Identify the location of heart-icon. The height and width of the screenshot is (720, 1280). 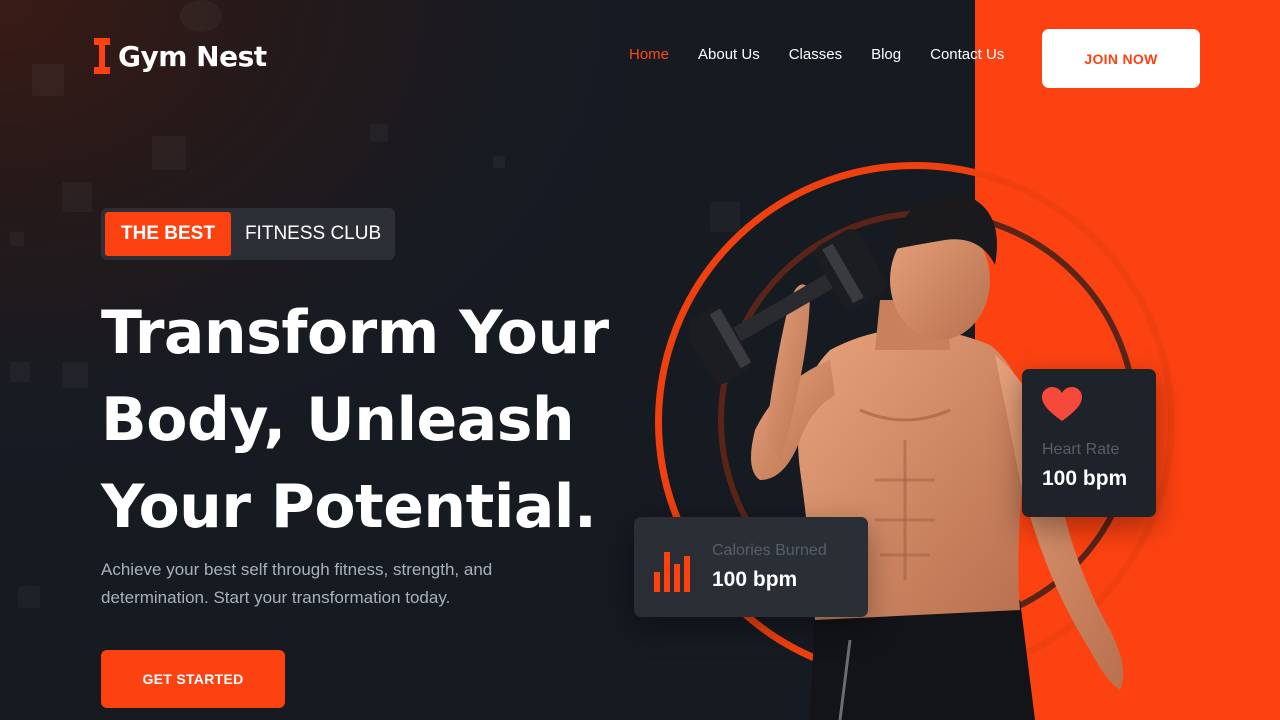
(1062, 404).